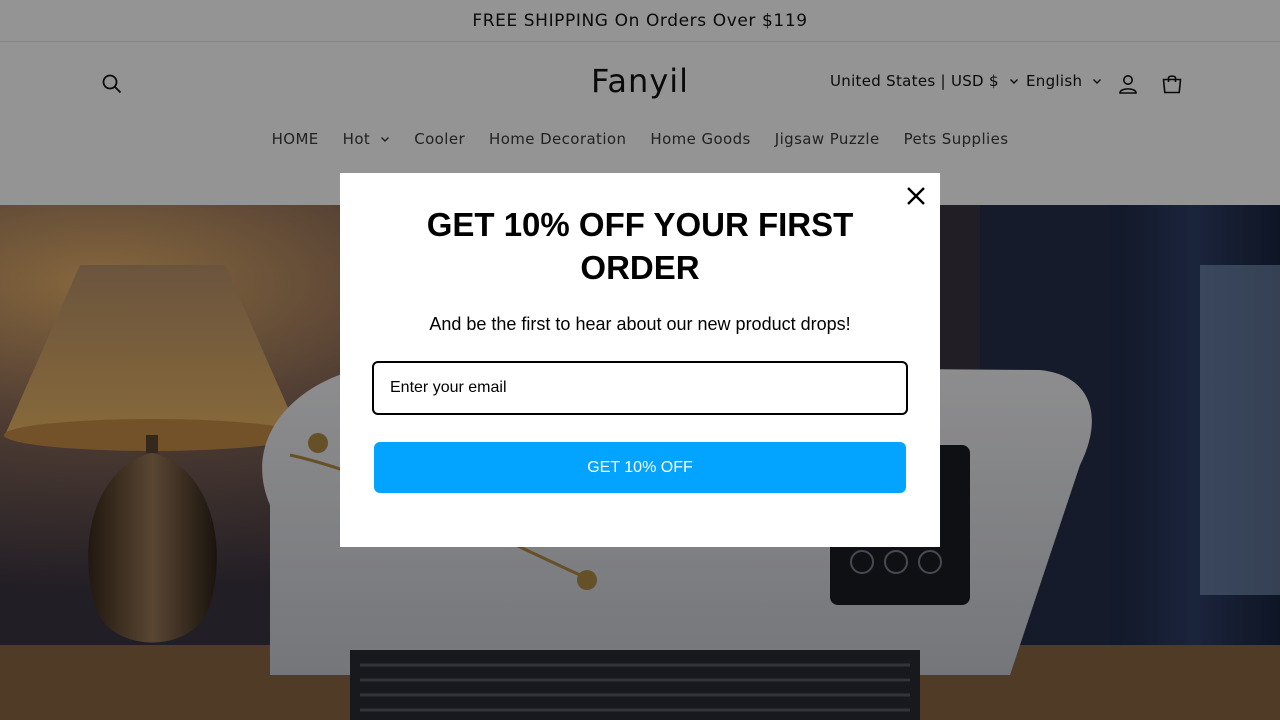  Describe the element at coordinates (640, 246) in the screenshot. I see `popup-title: GET 10% OFF YOUR FIRST ORDER` at that location.